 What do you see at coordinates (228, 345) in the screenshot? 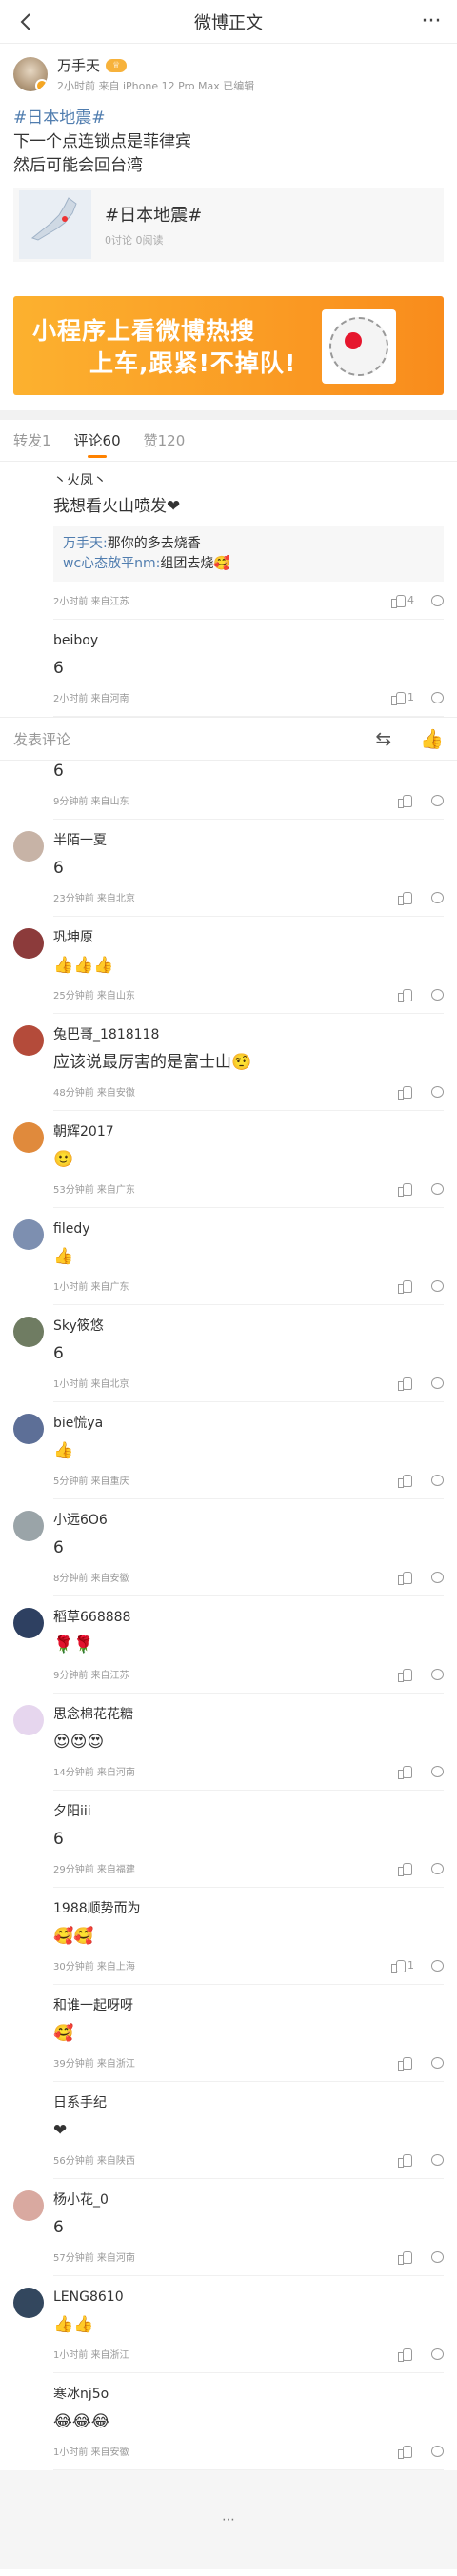
I see `mini-program-banner: 小程序上看微博热搜 上车,跟紧!不掉队!` at bounding box center [228, 345].